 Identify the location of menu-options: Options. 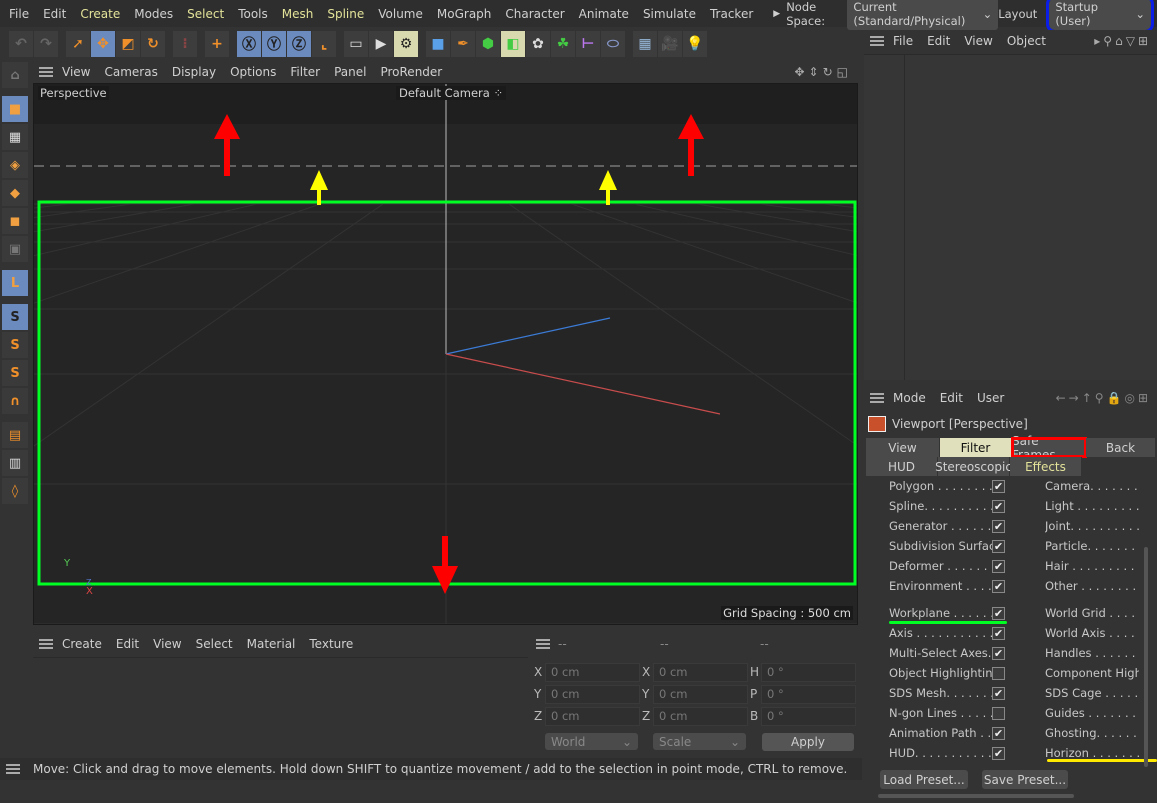
(253, 72).